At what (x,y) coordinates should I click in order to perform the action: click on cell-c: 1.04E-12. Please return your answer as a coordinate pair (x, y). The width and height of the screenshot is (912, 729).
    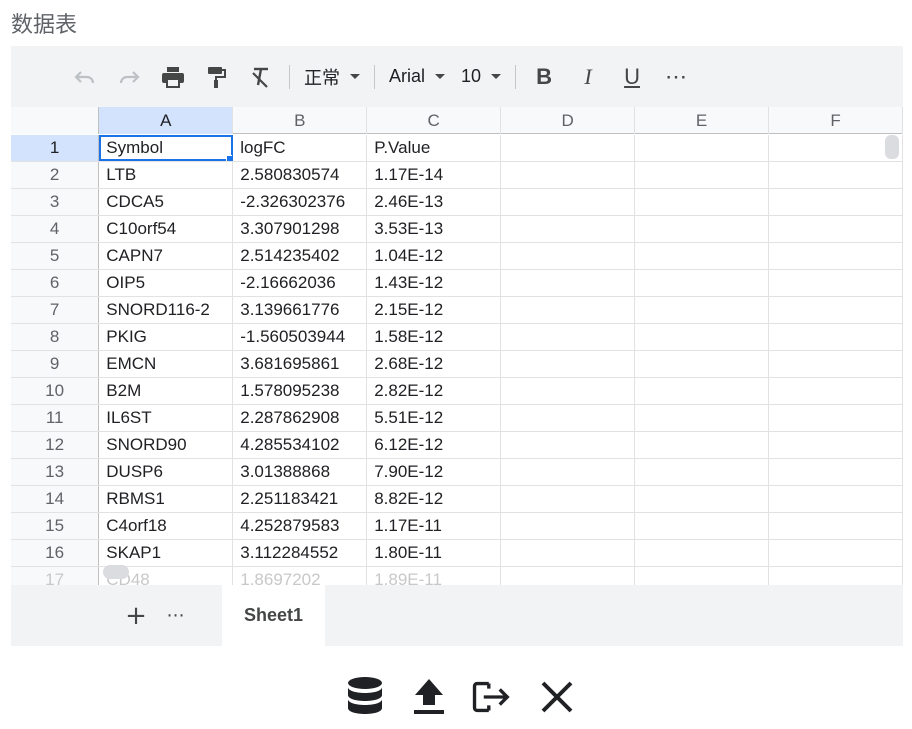
    Looking at the image, I should click on (434, 256).